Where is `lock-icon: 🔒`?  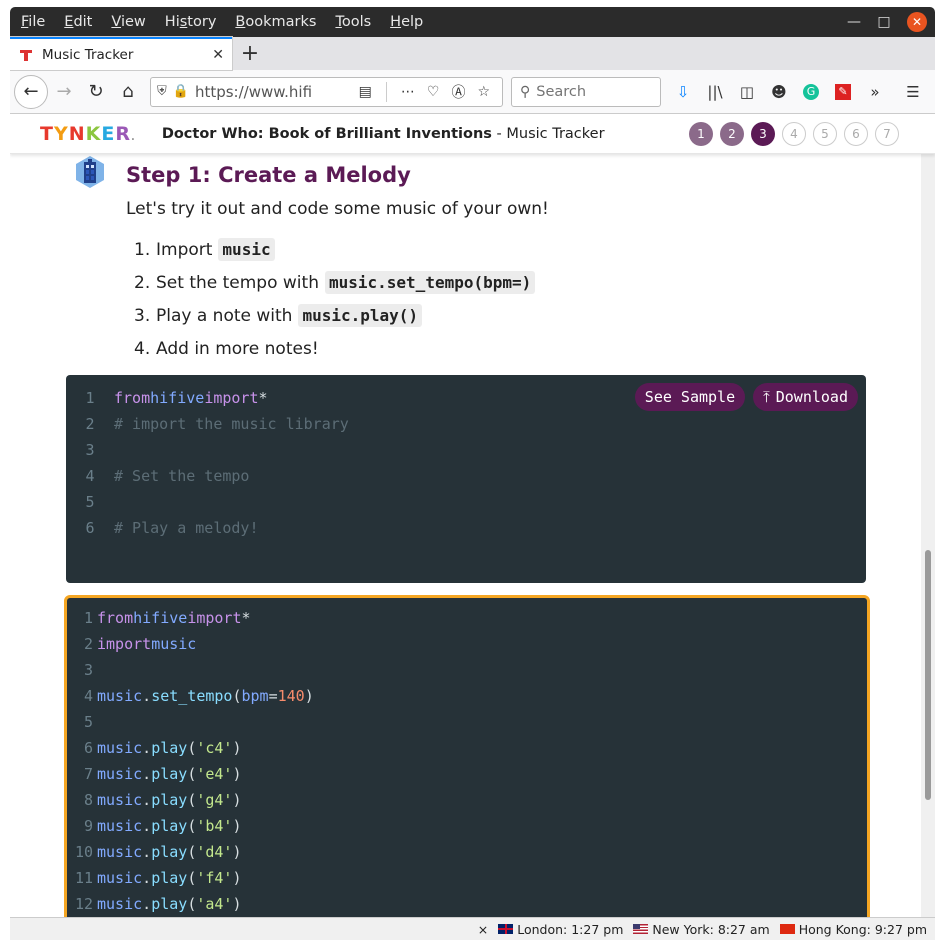
lock-icon: 🔒 is located at coordinates (181, 91).